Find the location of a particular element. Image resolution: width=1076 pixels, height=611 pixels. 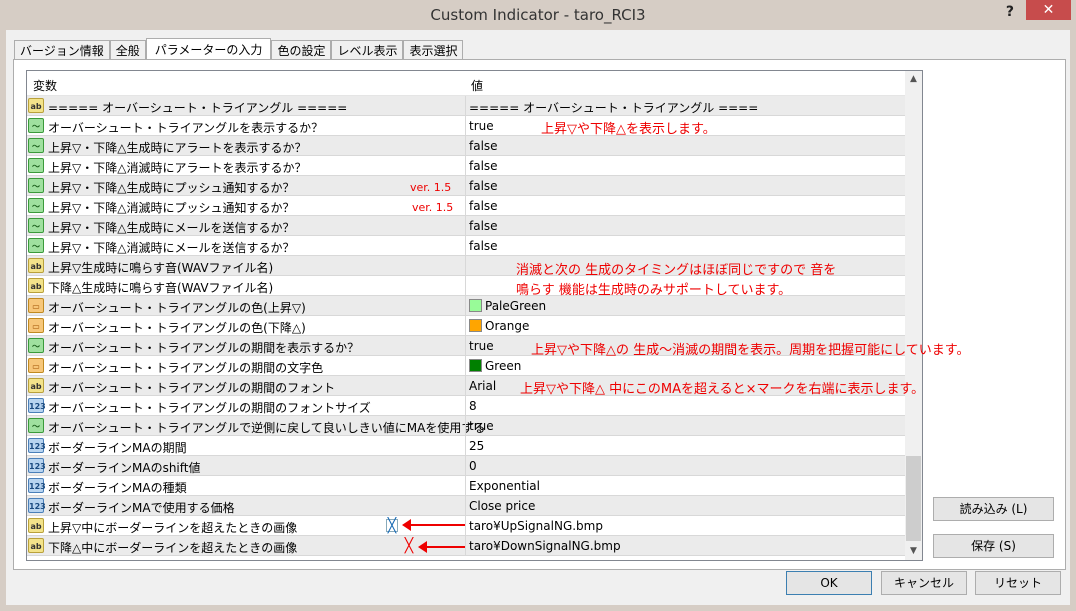

parameter-value: true is located at coordinates (481, 126).